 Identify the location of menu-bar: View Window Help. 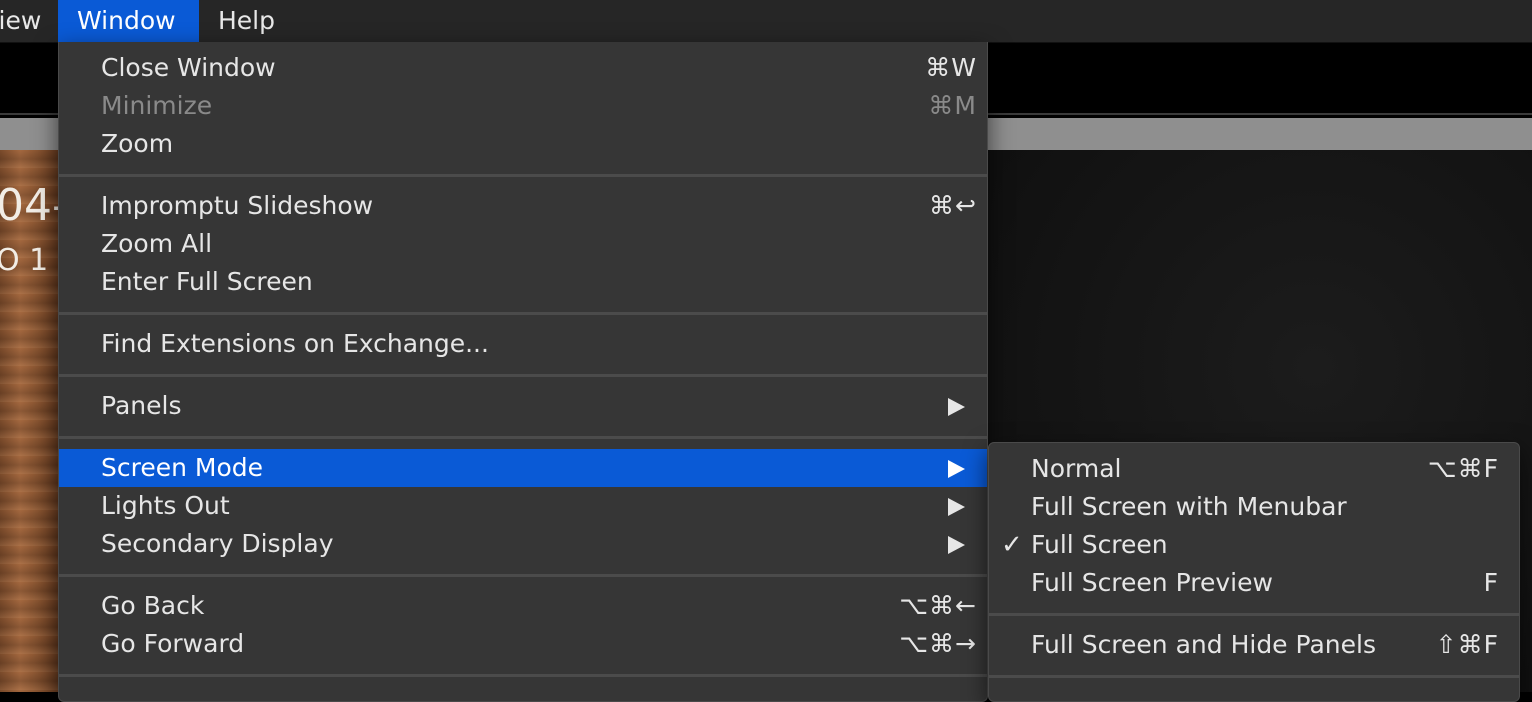
(766, 21).